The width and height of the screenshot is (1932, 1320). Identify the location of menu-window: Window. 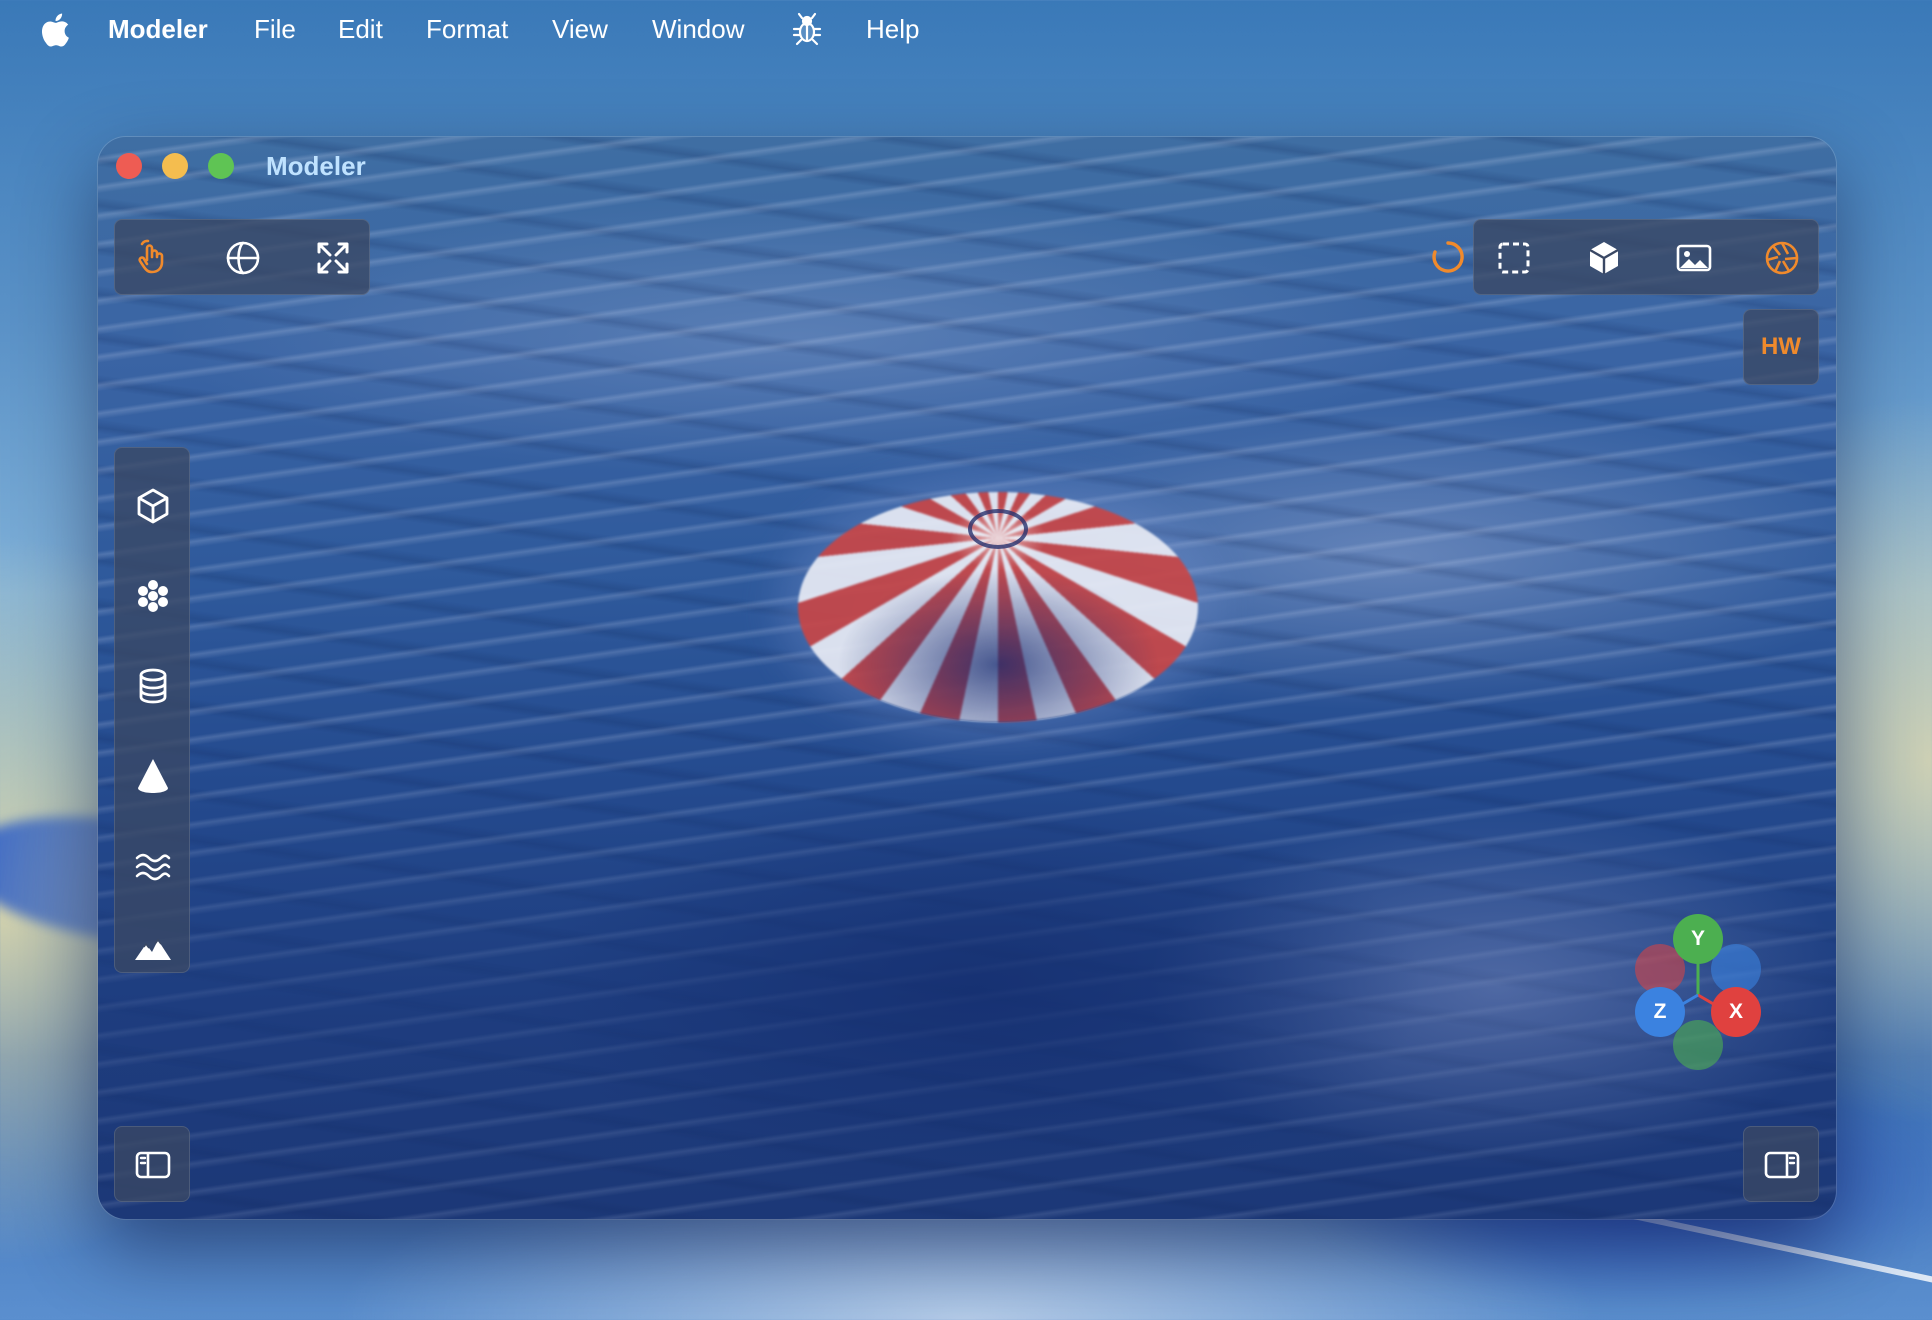
(698, 29).